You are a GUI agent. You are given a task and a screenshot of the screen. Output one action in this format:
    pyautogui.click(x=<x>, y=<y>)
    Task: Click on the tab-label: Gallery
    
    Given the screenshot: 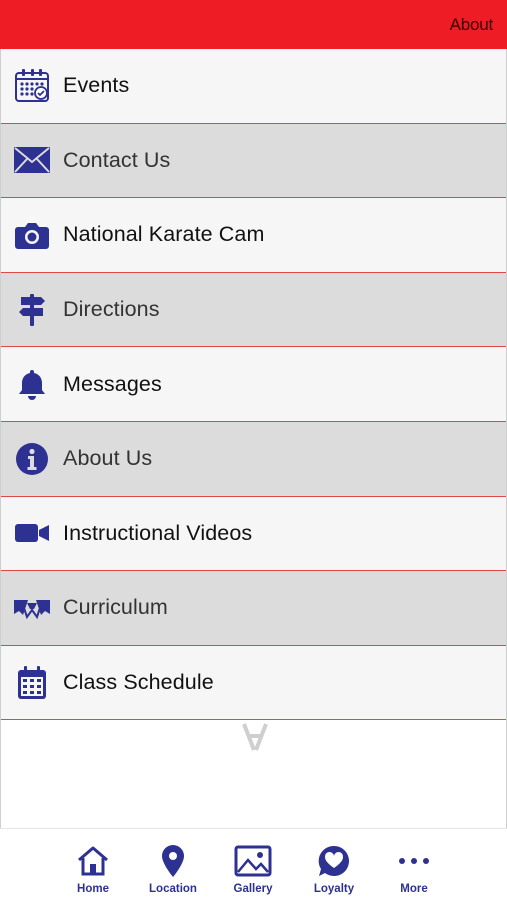 What is the action you would take?
    pyautogui.click(x=253, y=889)
    